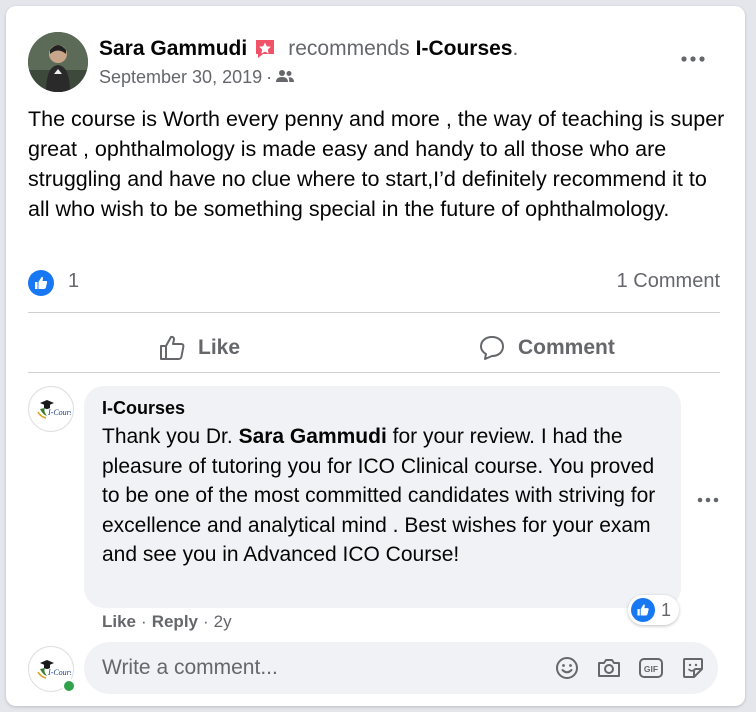 The image size is (756, 712). I want to click on comment-like-link: Like, so click(119, 622).